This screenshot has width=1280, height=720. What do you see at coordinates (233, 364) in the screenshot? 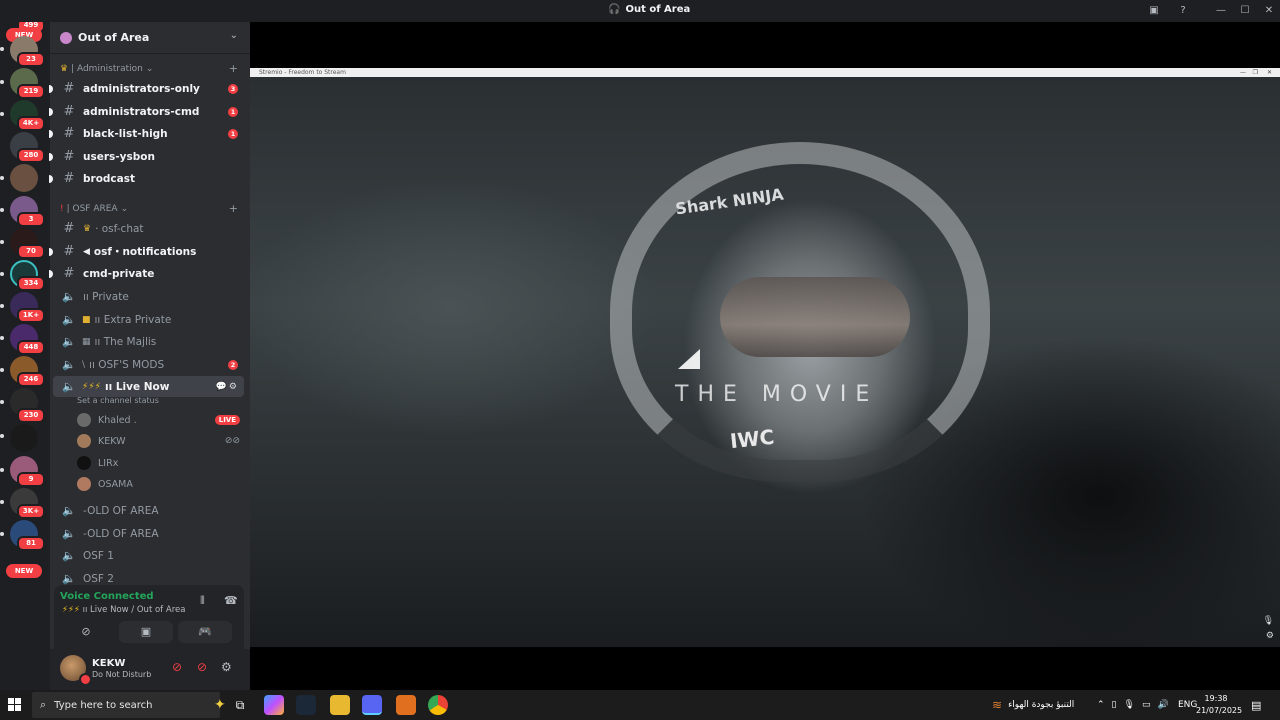
I see `mention-badge: 2` at bounding box center [233, 364].